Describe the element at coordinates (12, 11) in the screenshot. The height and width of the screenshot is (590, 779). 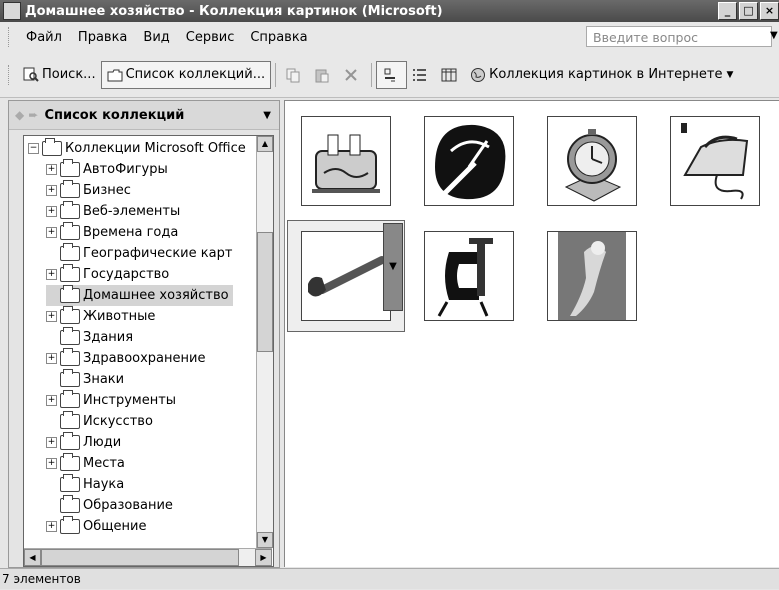
I see `app-icon` at that location.